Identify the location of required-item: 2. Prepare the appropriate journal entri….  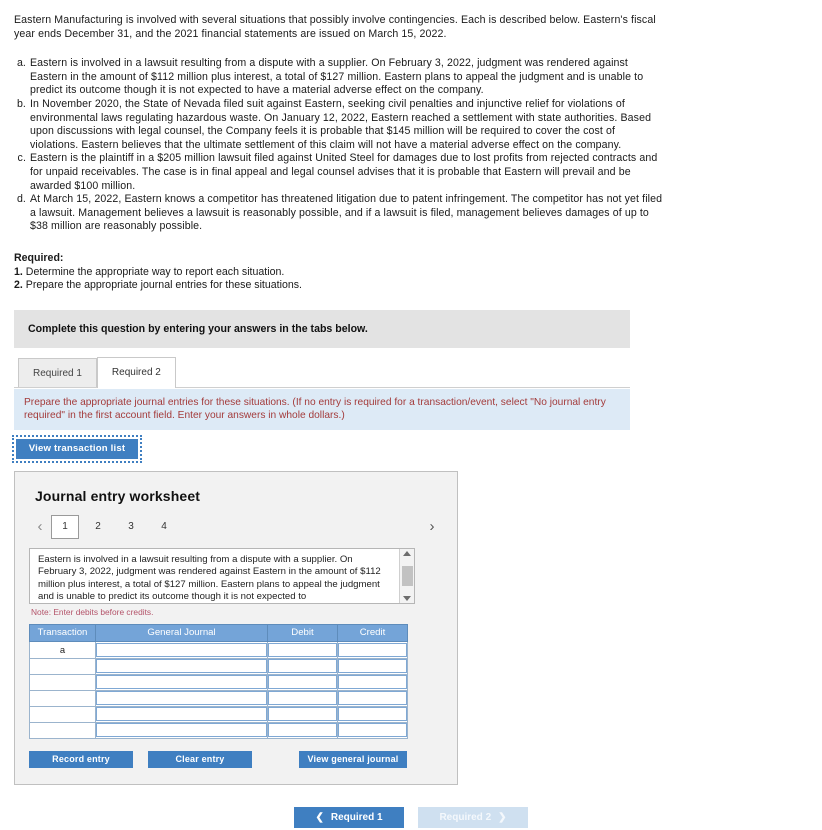
(411, 286).